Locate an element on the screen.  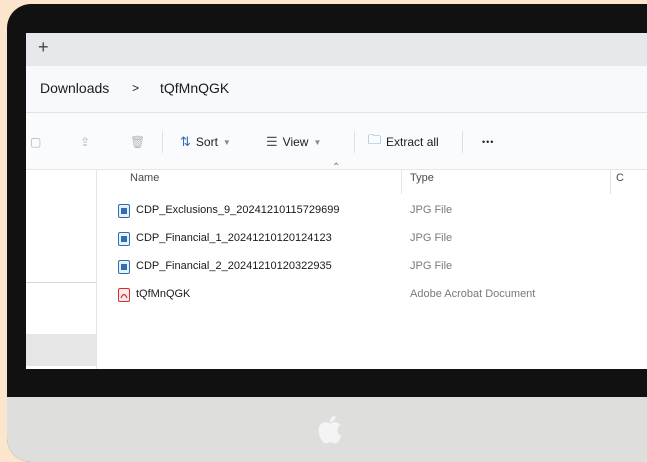
extract-icon: 🗀 is located at coordinates (375, 139).